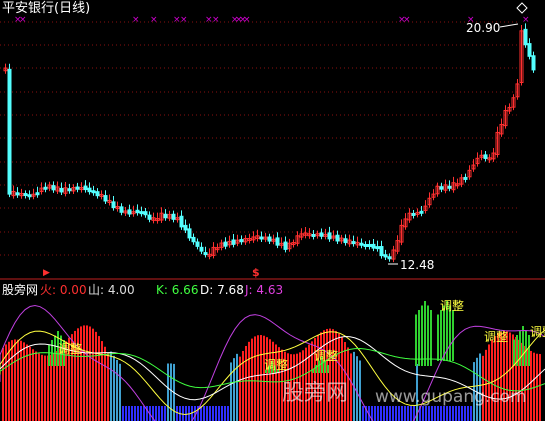  Describe the element at coordinates (256, 272) in the screenshot. I see `signal-marker: $` at that location.